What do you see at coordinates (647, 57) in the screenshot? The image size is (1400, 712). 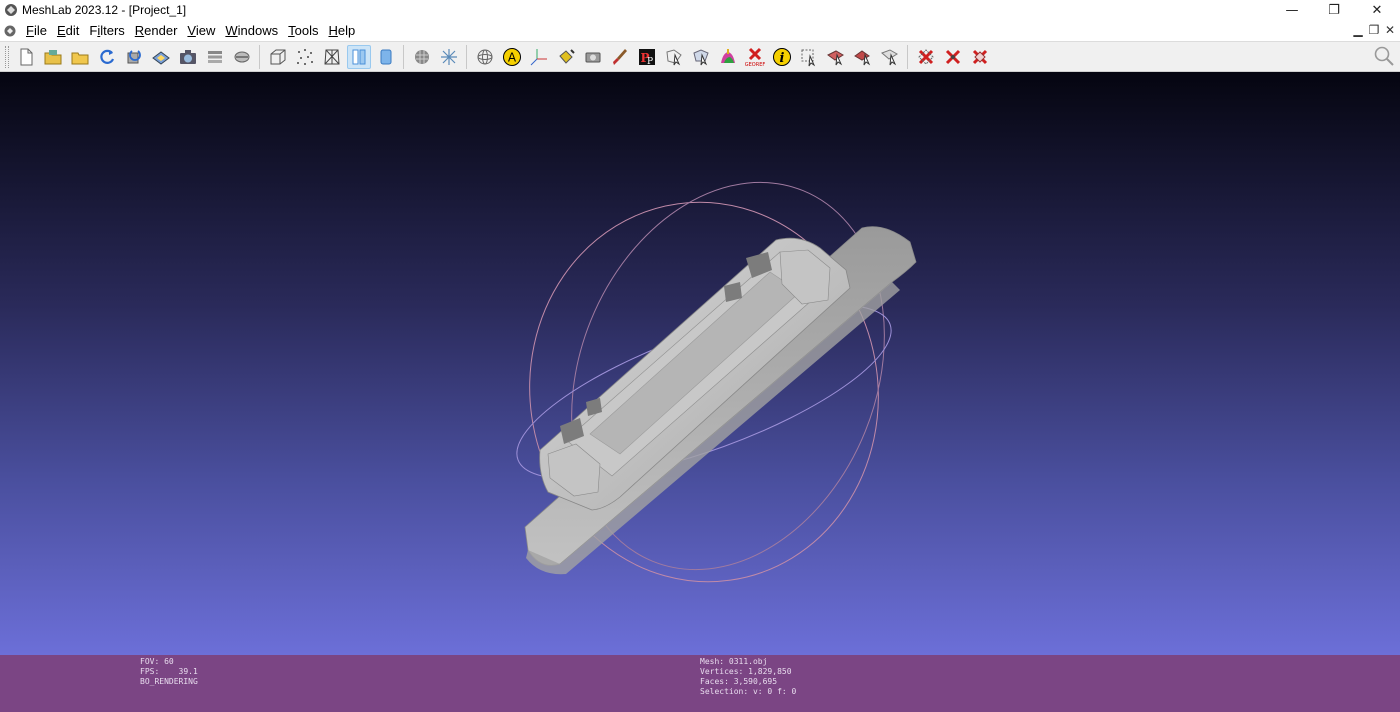 I see `pick-points-button: PP` at bounding box center [647, 57].